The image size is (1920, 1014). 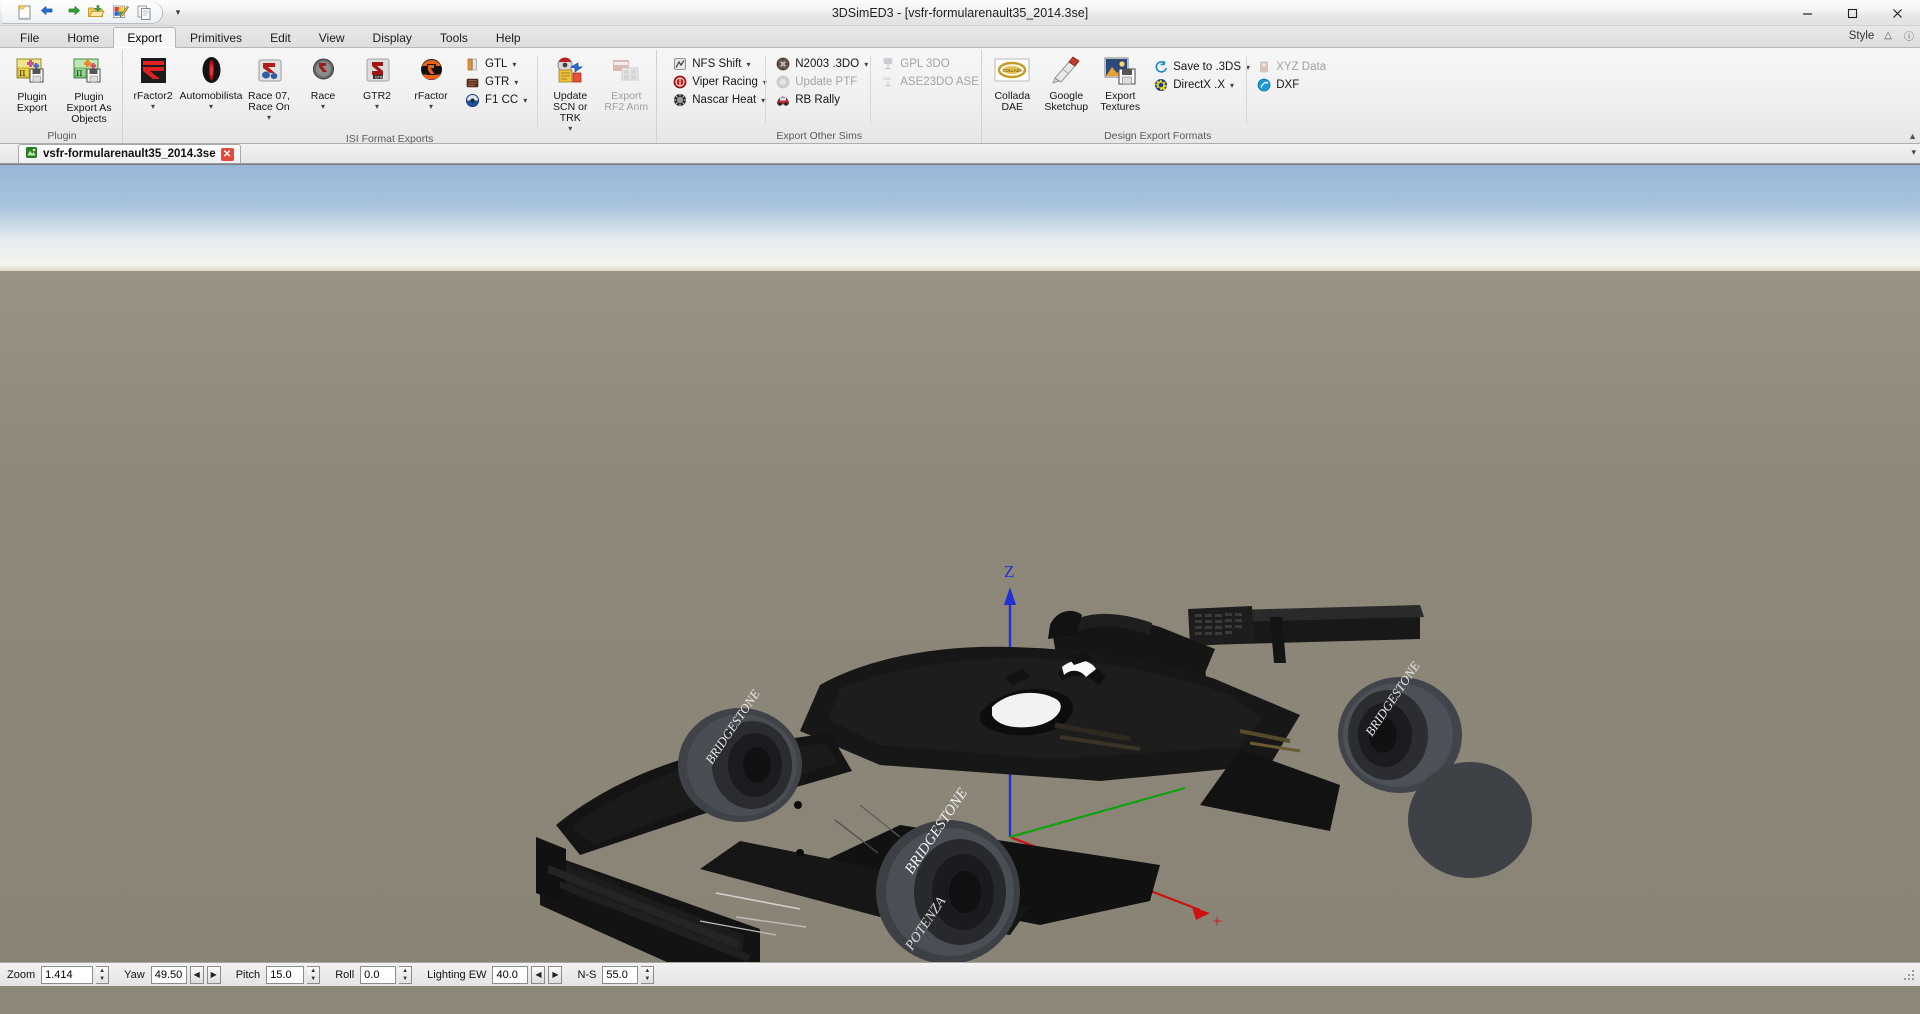 What do you see at coordinates (120, 12) in the screenshot?
I see `palette-icon` at bounding box center [120, 12].